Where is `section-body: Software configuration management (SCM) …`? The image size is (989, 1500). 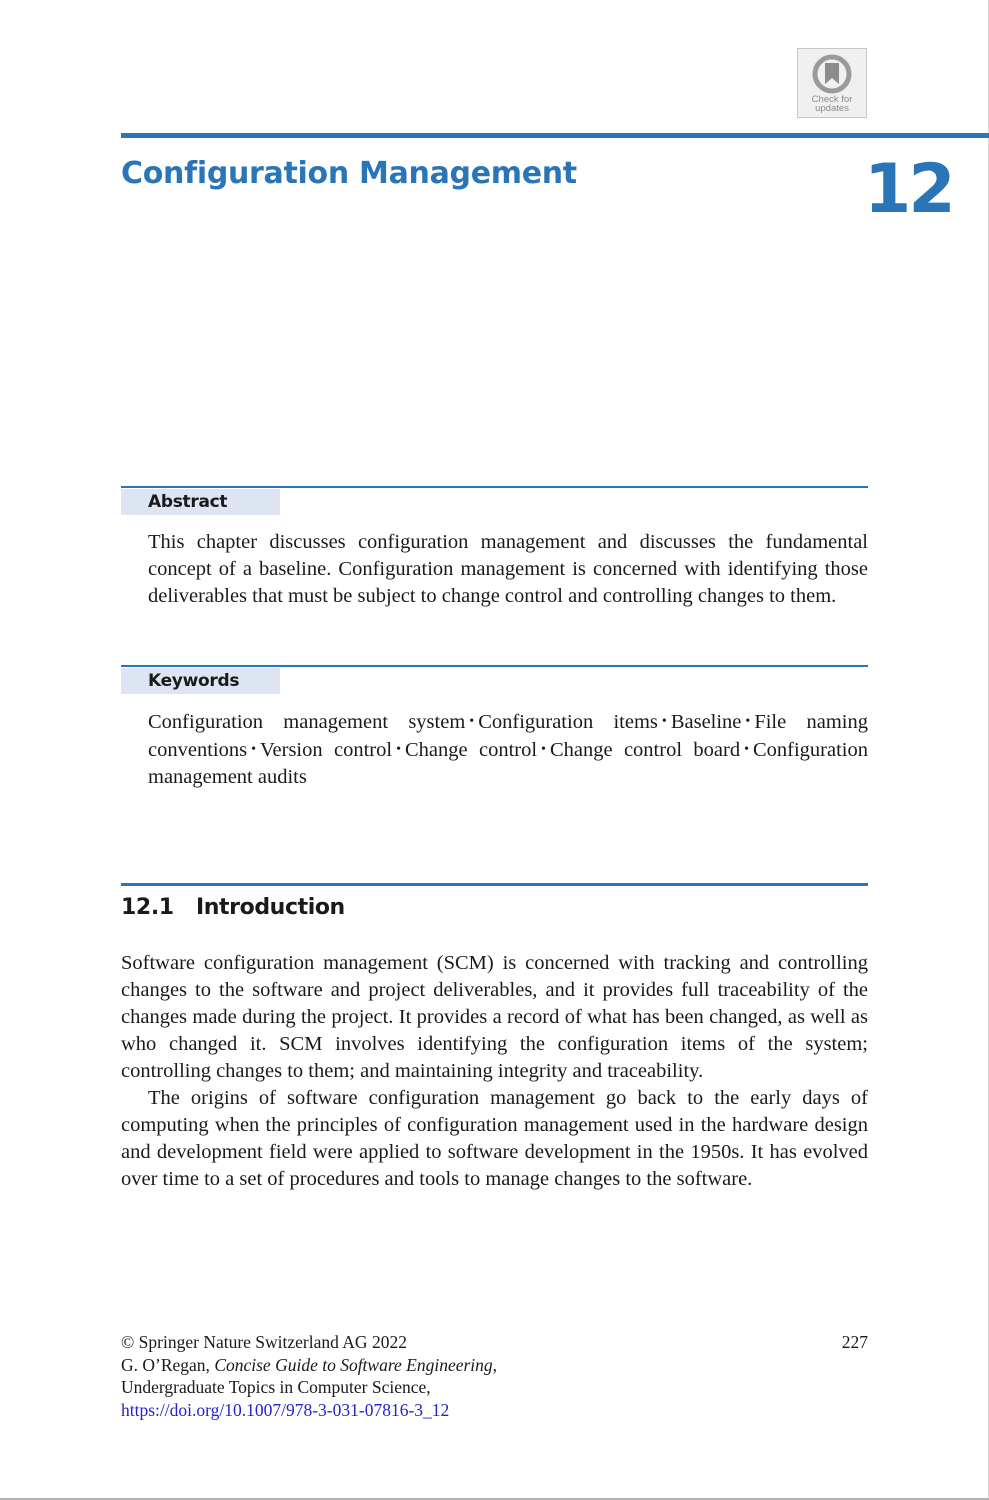 section-body: Software configuration management (SCM) … is located at coordinates (494, 1071).